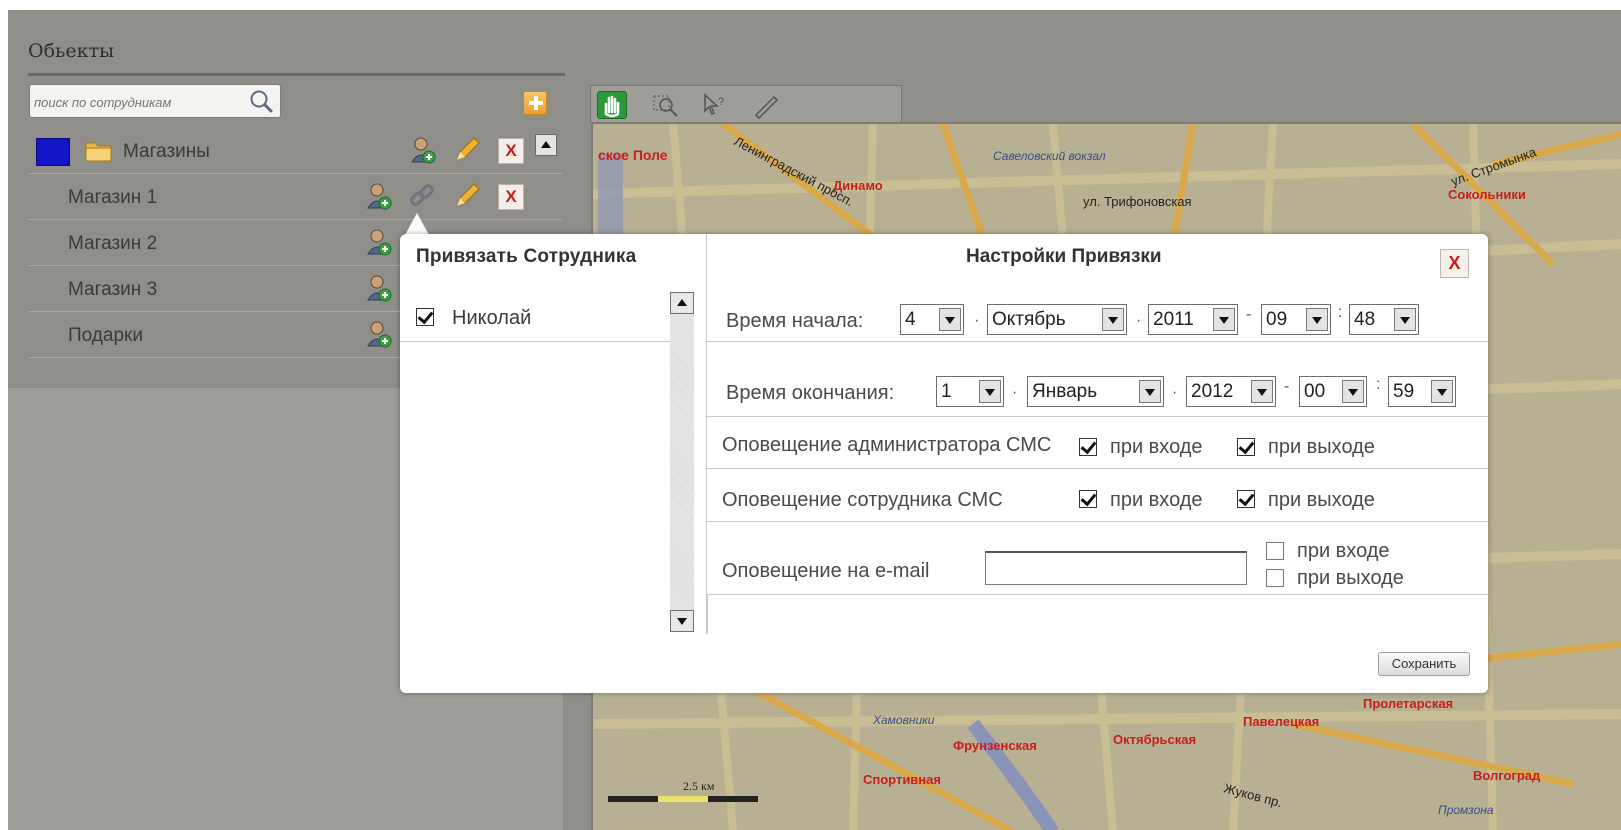 Image resolution: width=1621 pixels, height=830 pixels. Describe the element at coordinates (707, 614) in the screenshot. I see `column-divider` at that location.